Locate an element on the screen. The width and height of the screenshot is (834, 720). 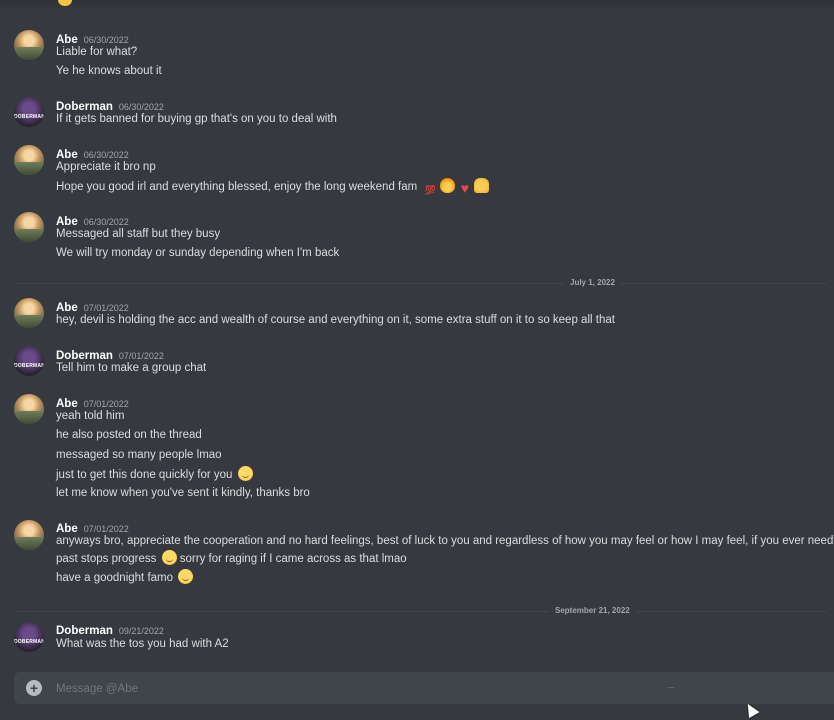
message-header: Doberman 09/21/2022 is located at coordinates (110, 629).